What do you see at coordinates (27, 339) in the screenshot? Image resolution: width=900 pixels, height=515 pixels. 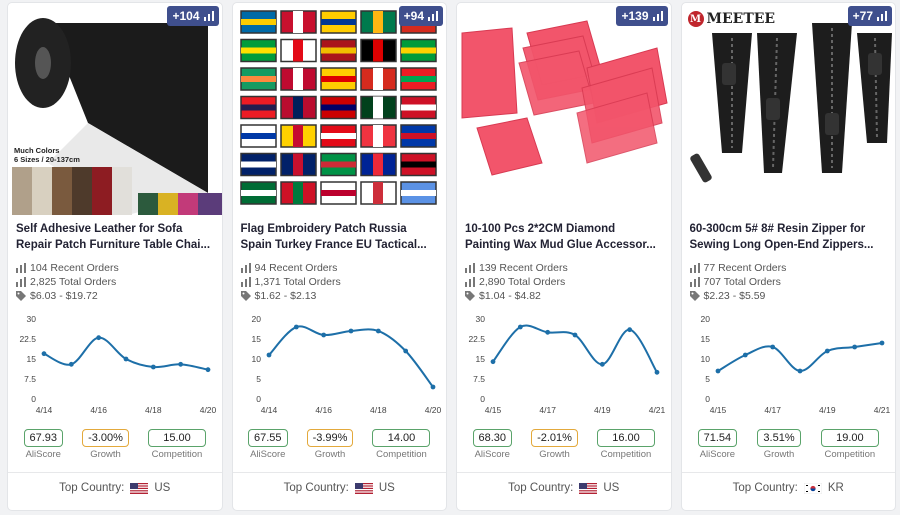 I see `y-tick-label: 22.5` at bounding box center [27, 339].